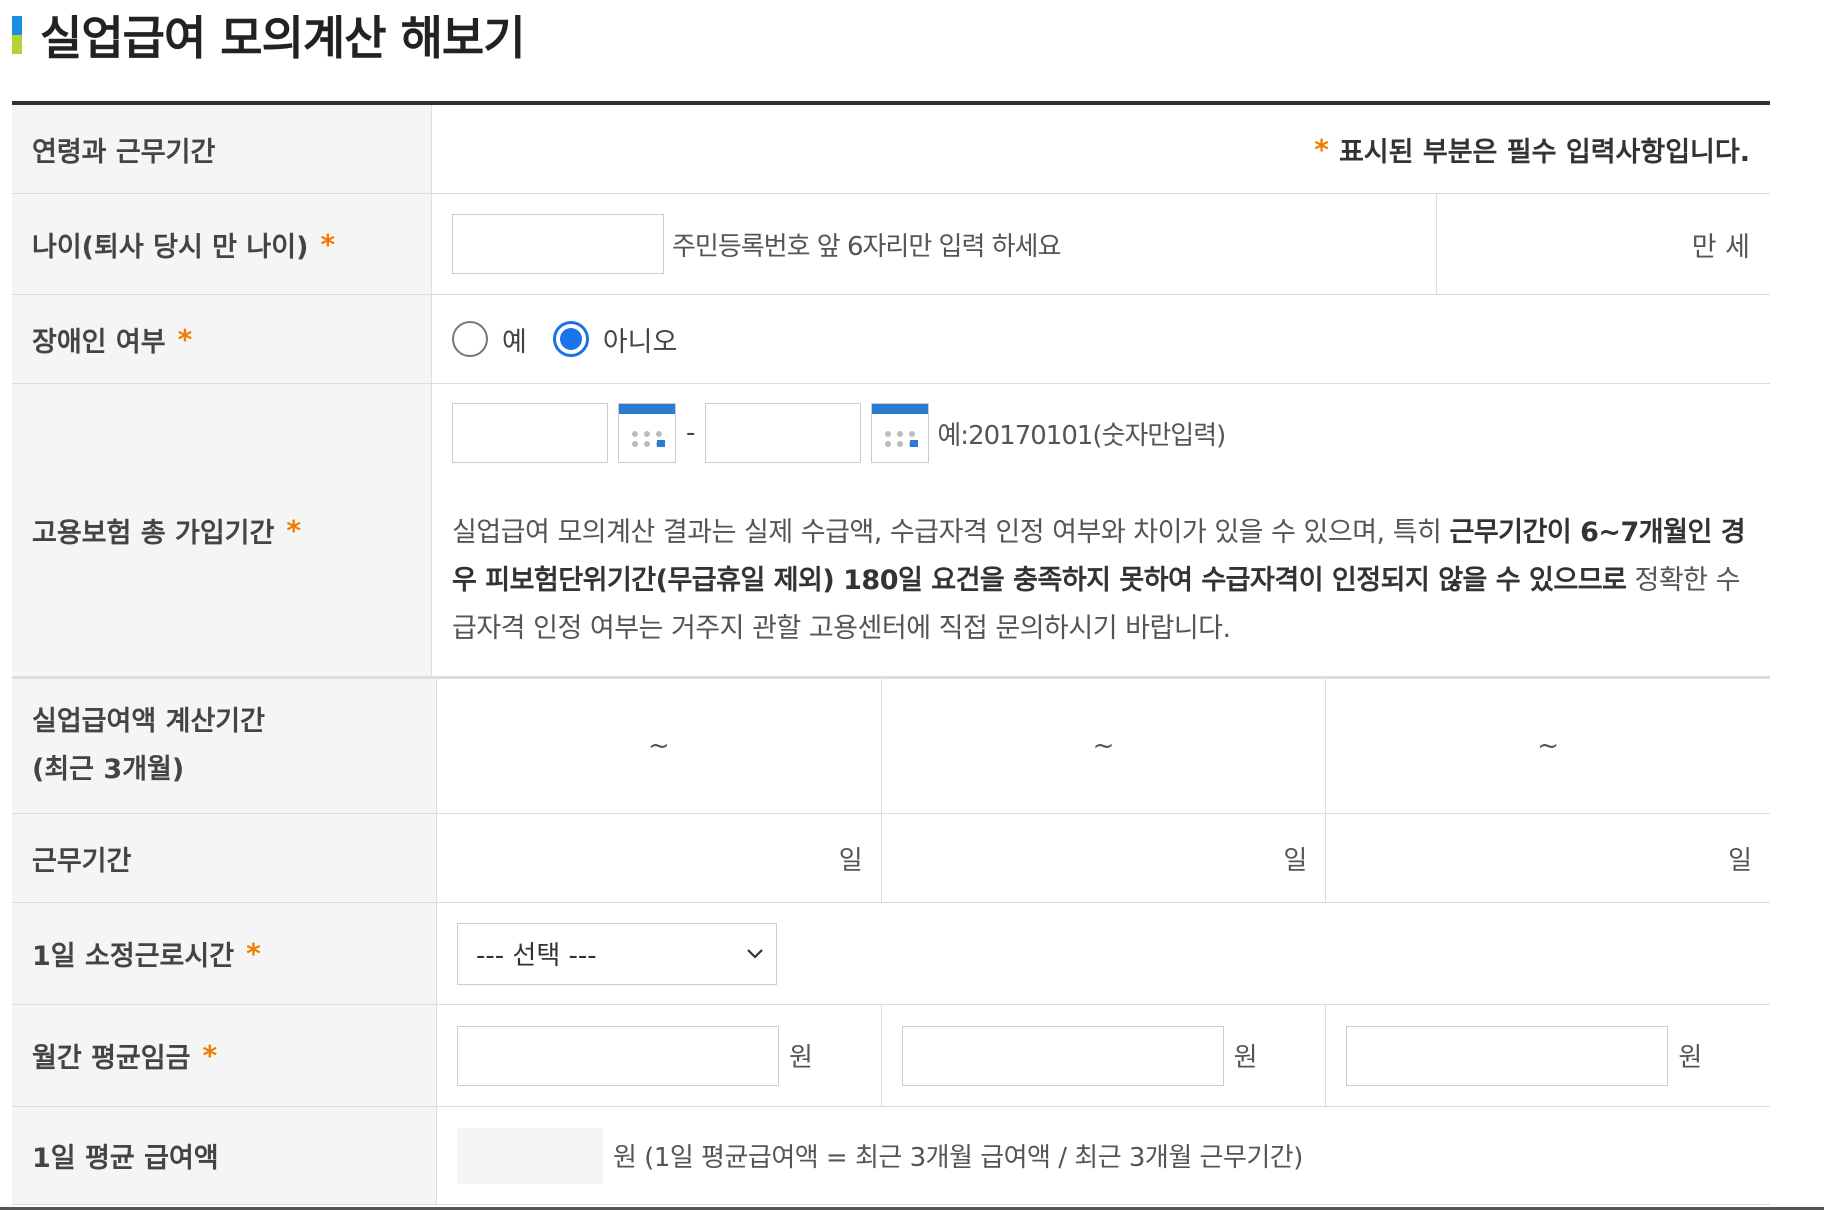 This screenshot has width=1824, height=1210. I want to click on work-period-cells: 일 일 일, so click(1103, 858).